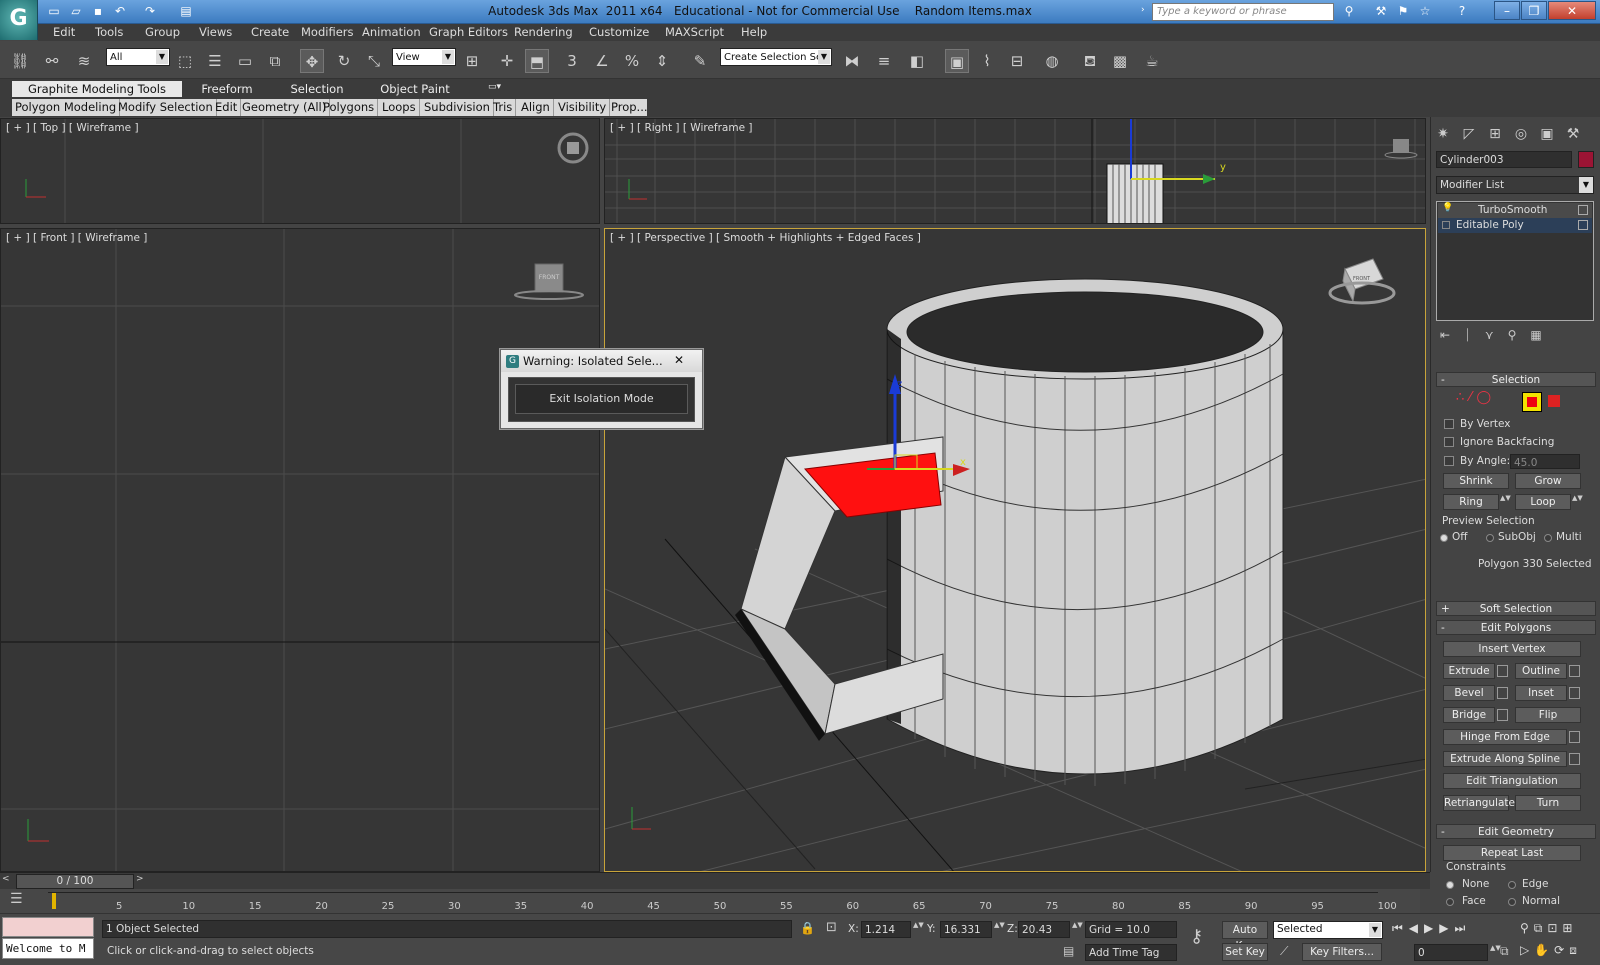  What do you see at coordinates (1462, 11) in the screenshot?
I see `help-icon: ?` at bounding box center [1462, 11].